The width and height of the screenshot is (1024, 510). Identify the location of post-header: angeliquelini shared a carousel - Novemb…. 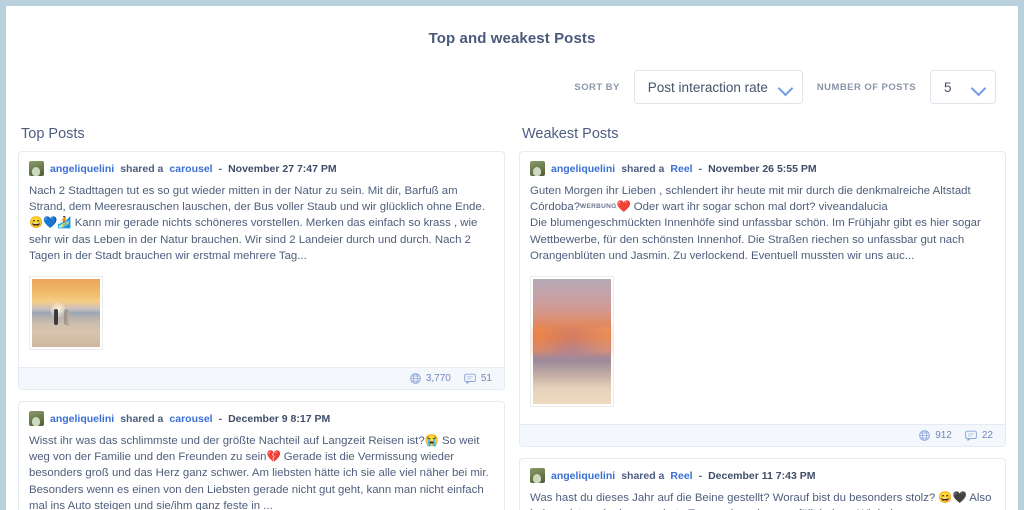
(261, 168).